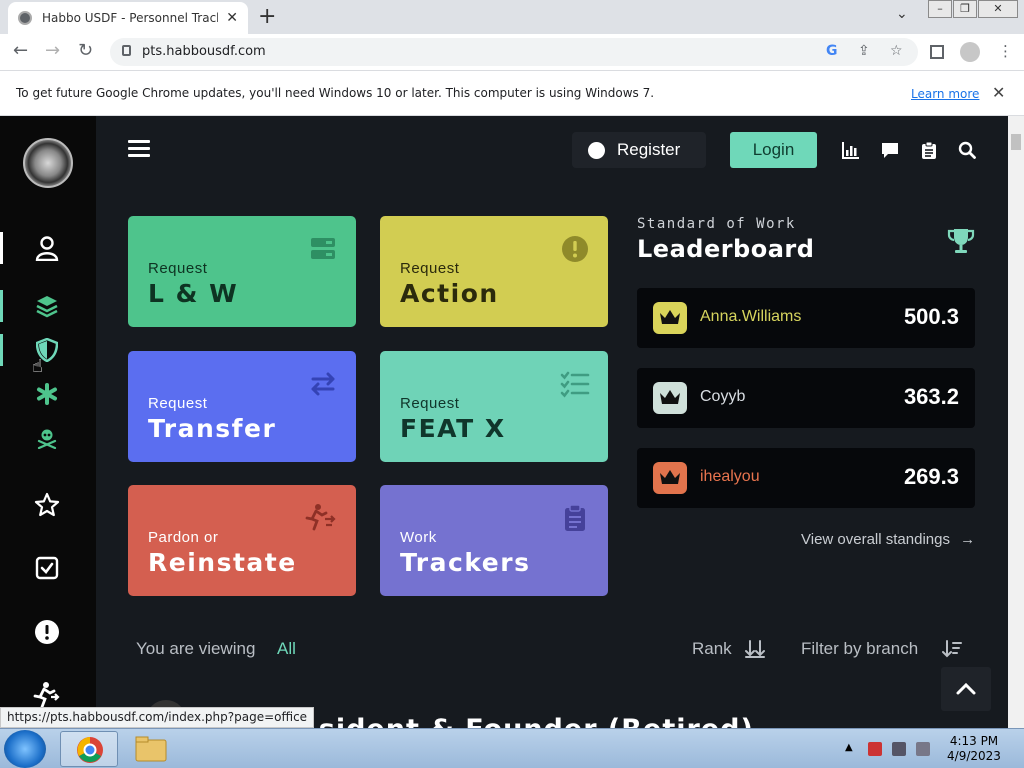 The width and height of the screenshot is (1024, 768). What do you see at coordinates (242, 271) in the screenshot?
I see `card-request-lw: Request L & W` at bounding box center [242, 271].